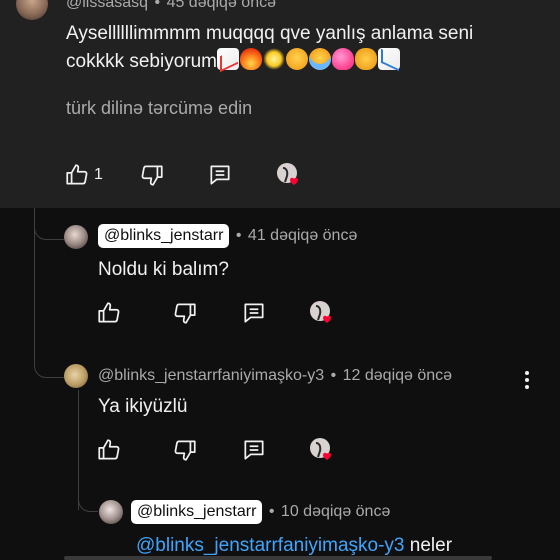  I want to click on face-with-steam-emoji, so click(297, 59).